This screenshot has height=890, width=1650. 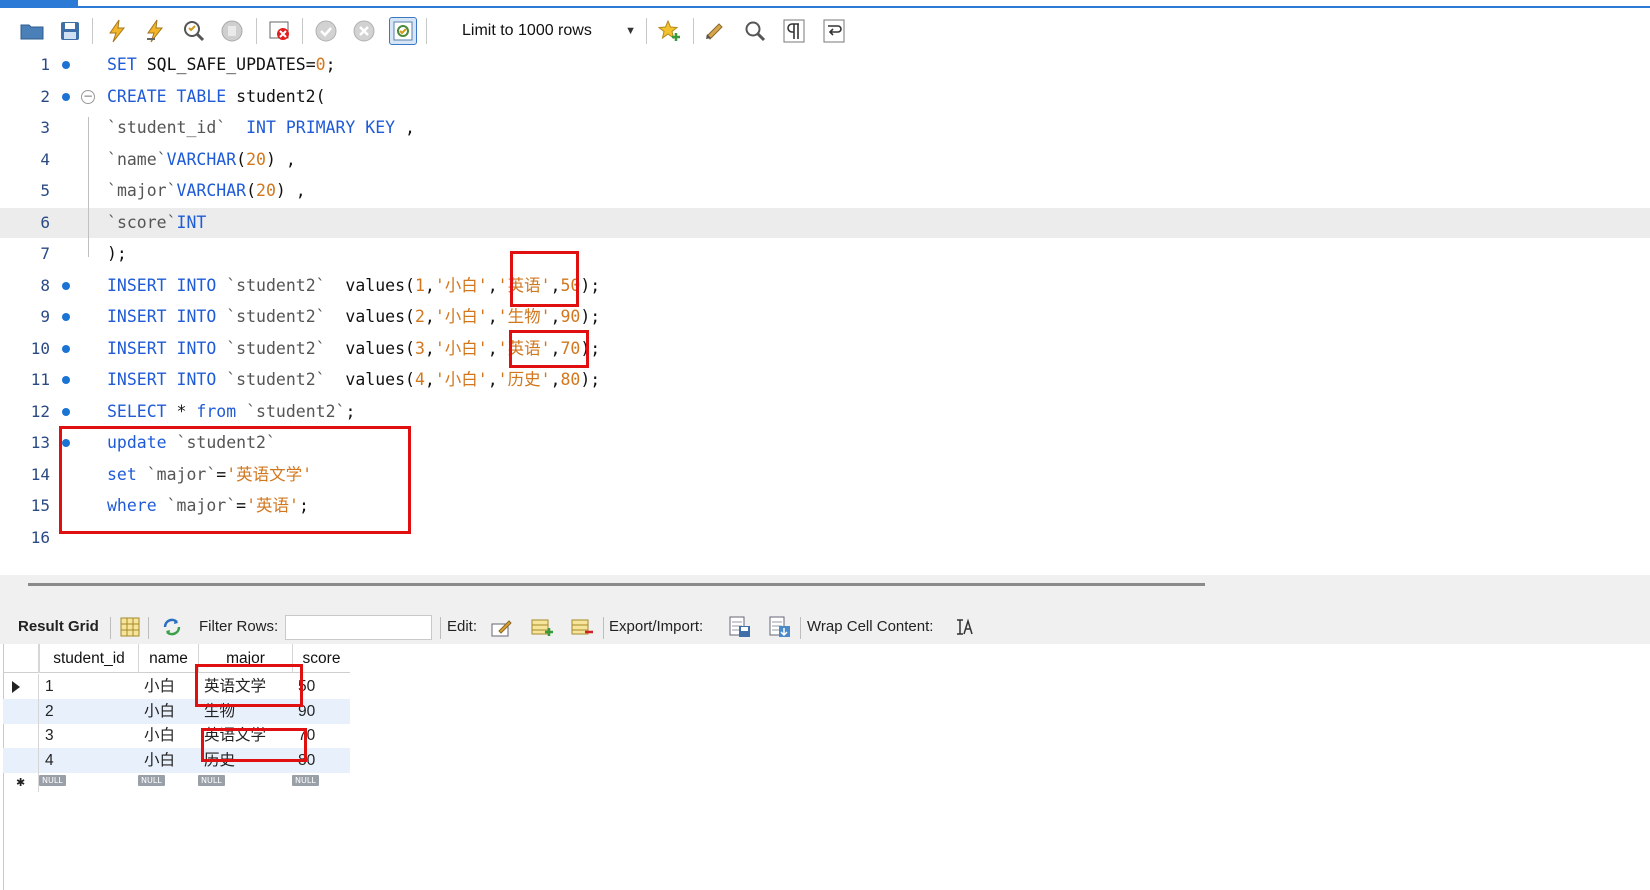 What do you see at coordinates (130, 627) in the screenshot?
I see `grid-view-icon` at bounding box center [130, 627].